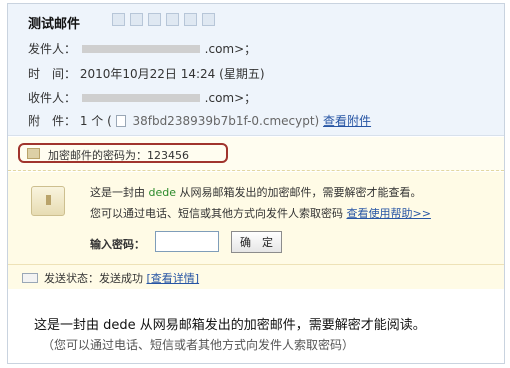 The height and width of the screenshot is (368, 510). I want to click on password-label: 输入密码：, so click(117, 244).